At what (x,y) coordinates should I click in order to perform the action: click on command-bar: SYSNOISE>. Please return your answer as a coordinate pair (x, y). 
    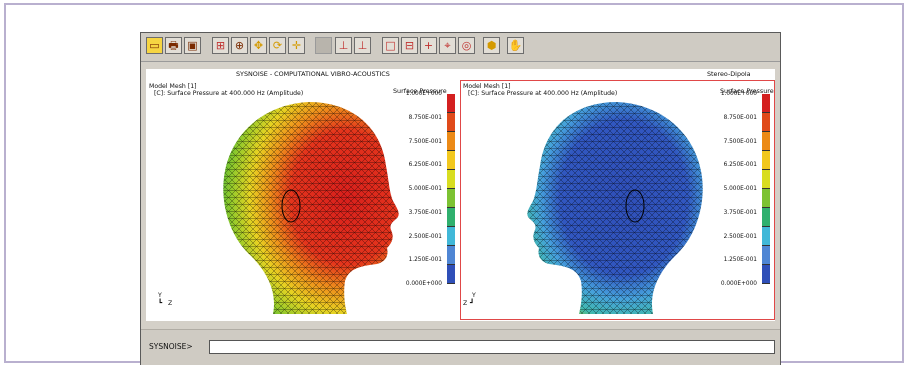
    Looking at the image, I should click on (460, 347).